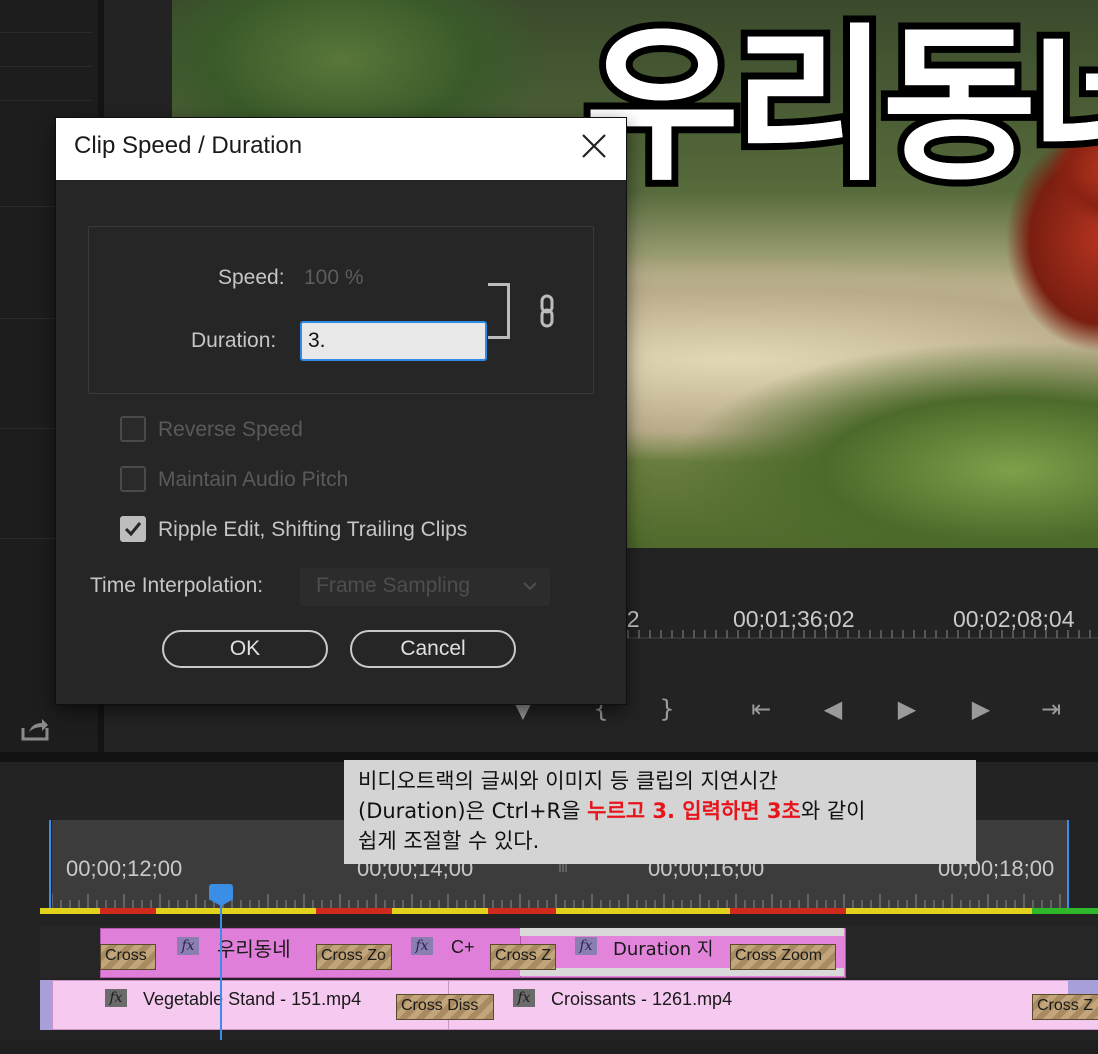 This screenshot has height=1054, width=1098. I want to click on play-icon: ▶, so click(907, 709).